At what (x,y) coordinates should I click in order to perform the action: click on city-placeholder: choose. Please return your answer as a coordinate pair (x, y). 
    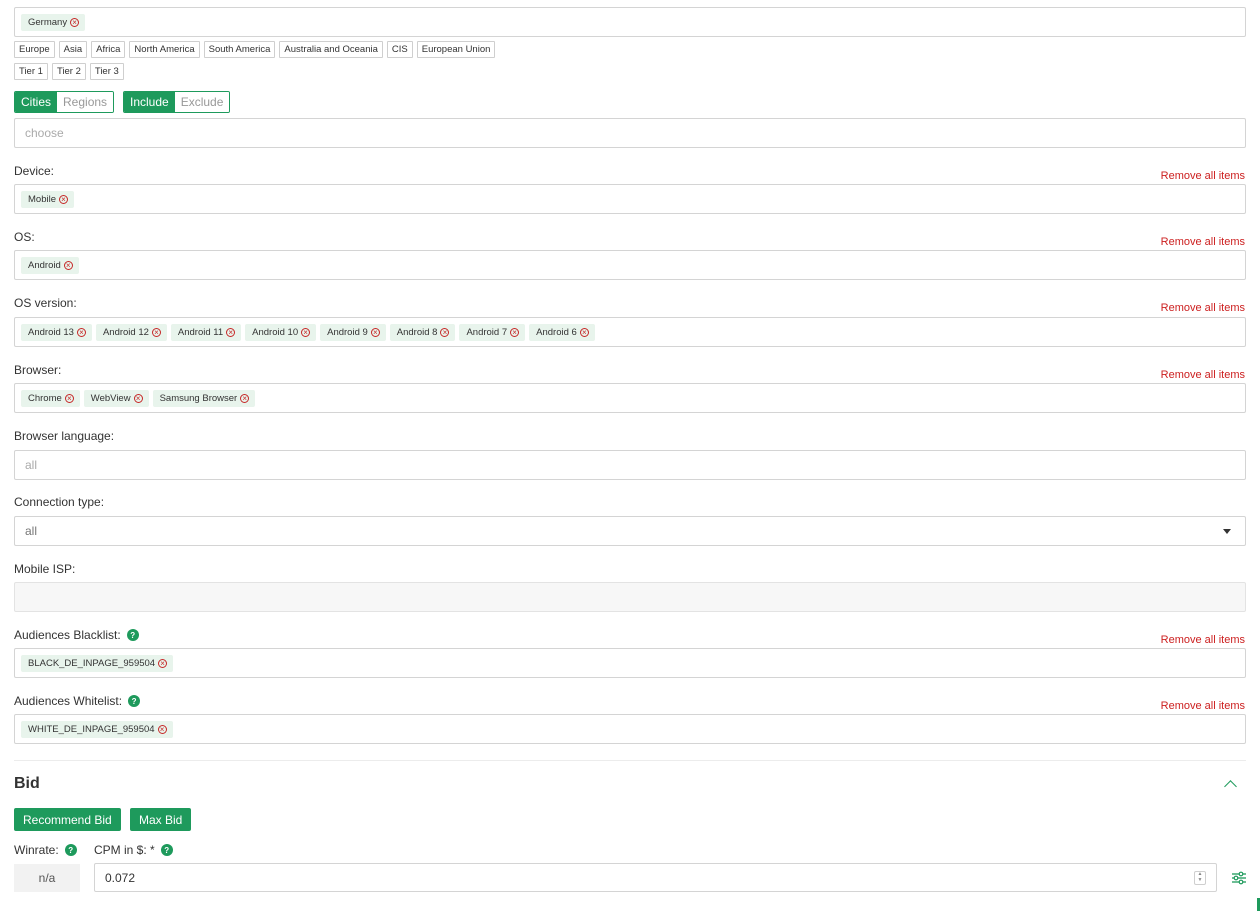
    Looking at the image, I should click on (44, 133).